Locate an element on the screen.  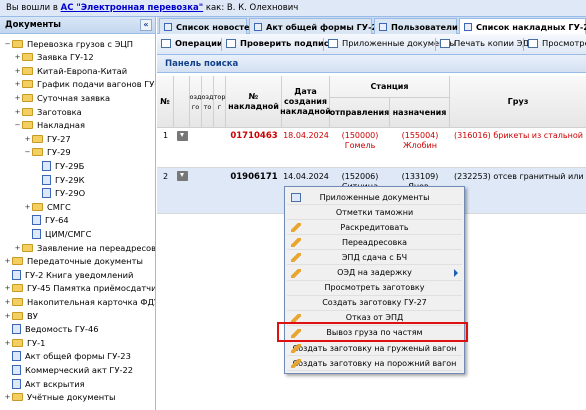
verify-signature-button: Проверить подпись is located at coordinates (280, 43).